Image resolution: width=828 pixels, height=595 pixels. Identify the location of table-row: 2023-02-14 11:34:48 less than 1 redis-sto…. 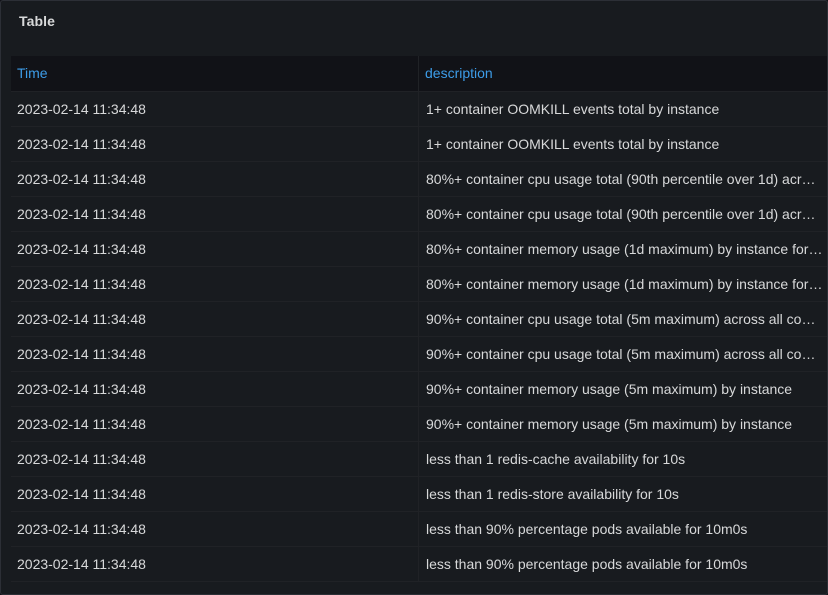
(419, 494).